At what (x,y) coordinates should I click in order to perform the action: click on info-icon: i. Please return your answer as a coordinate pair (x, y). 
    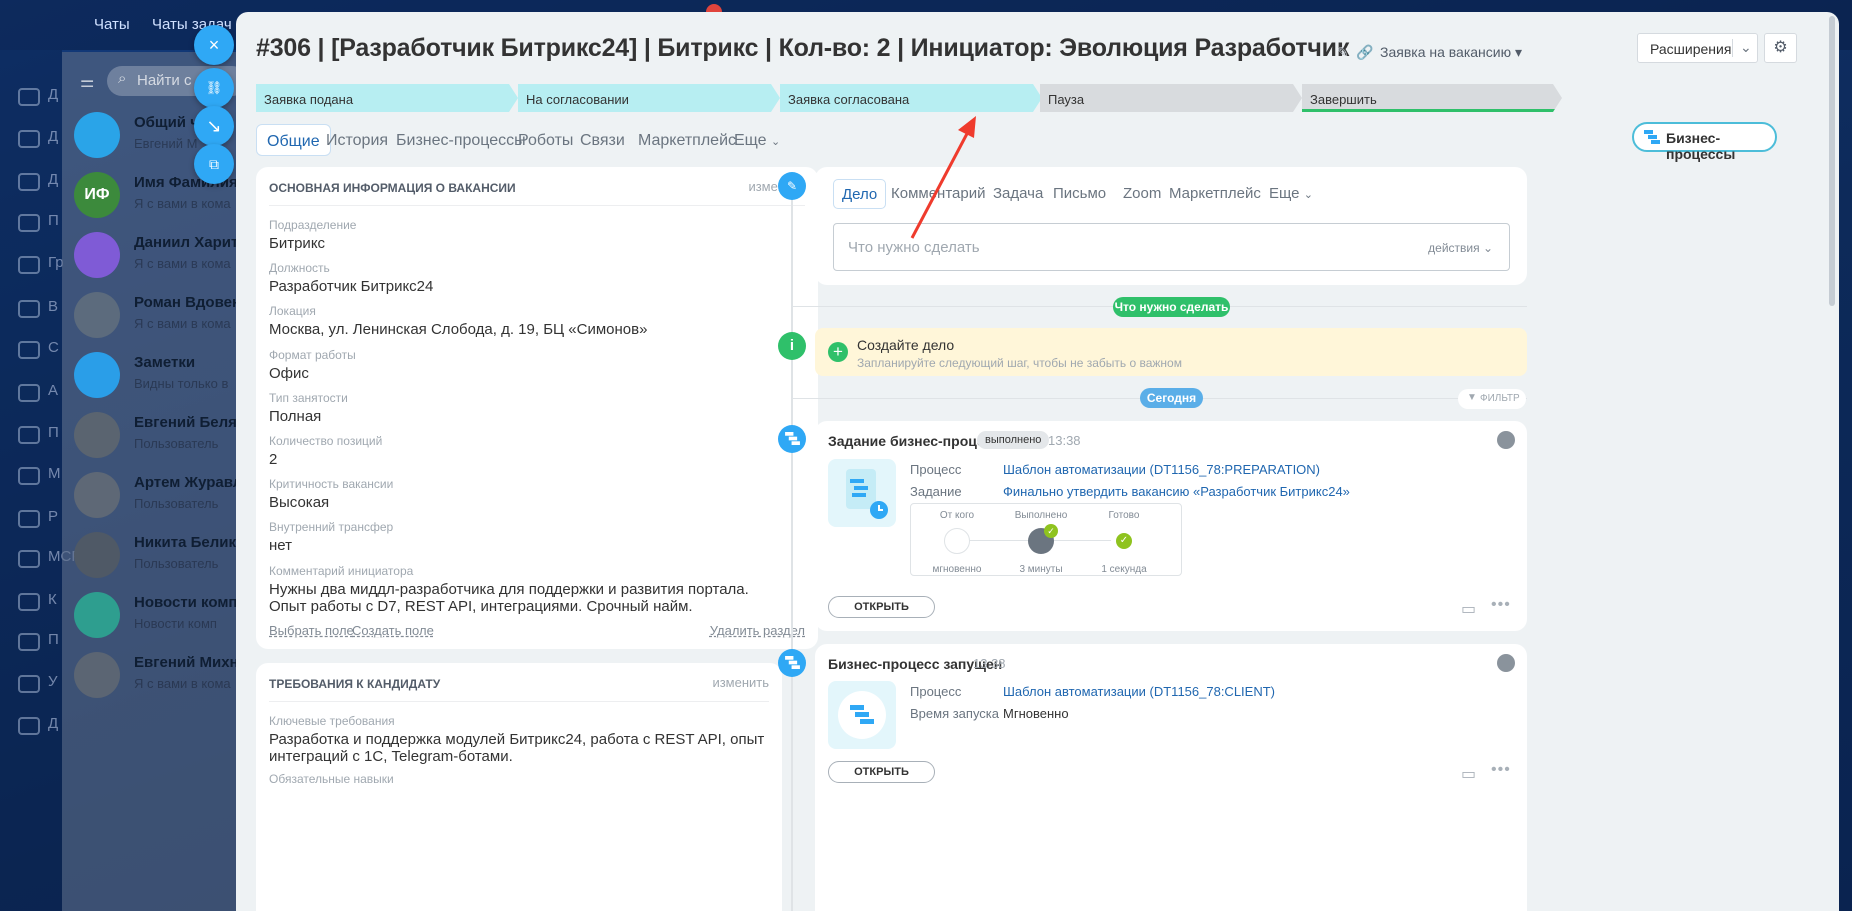
    Looking at the image, I should click on (792, 346).